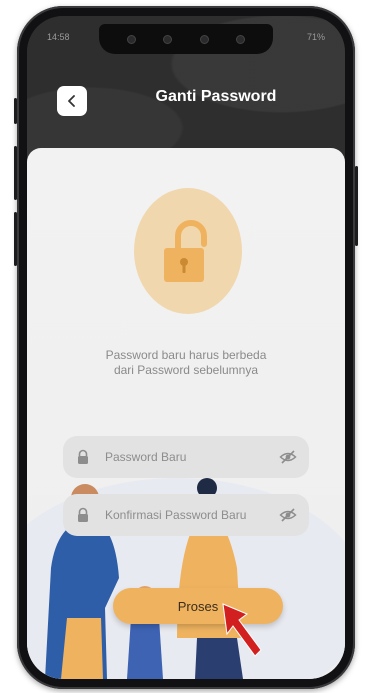 The width and height of the screenshot is (366, 693). I want to click on notch, so click(186, 39).